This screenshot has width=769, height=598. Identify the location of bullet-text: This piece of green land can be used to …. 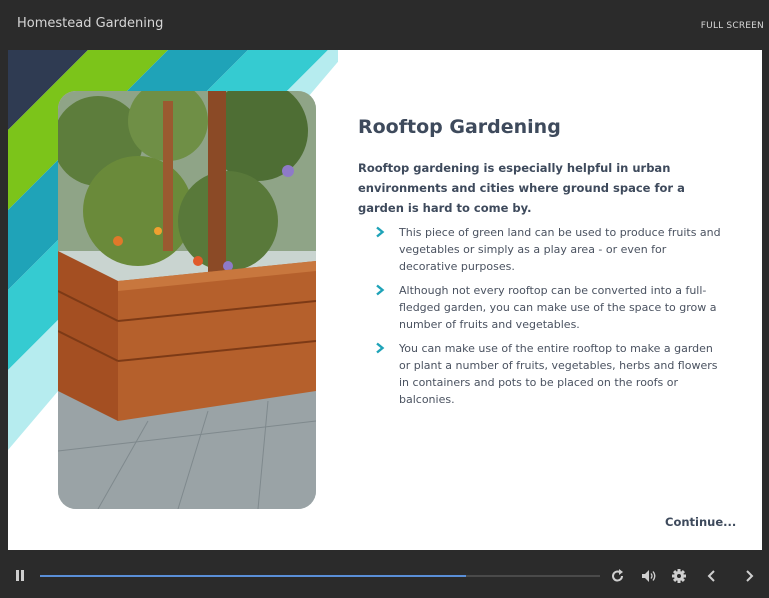
(560, 249).